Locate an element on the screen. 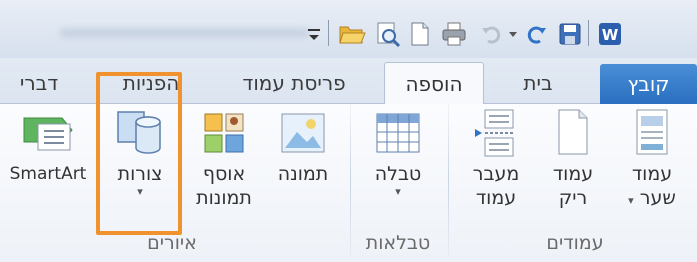 The width and height of the screenshot is (697, 262). new-document-icon is located at coordinates (420, 34).